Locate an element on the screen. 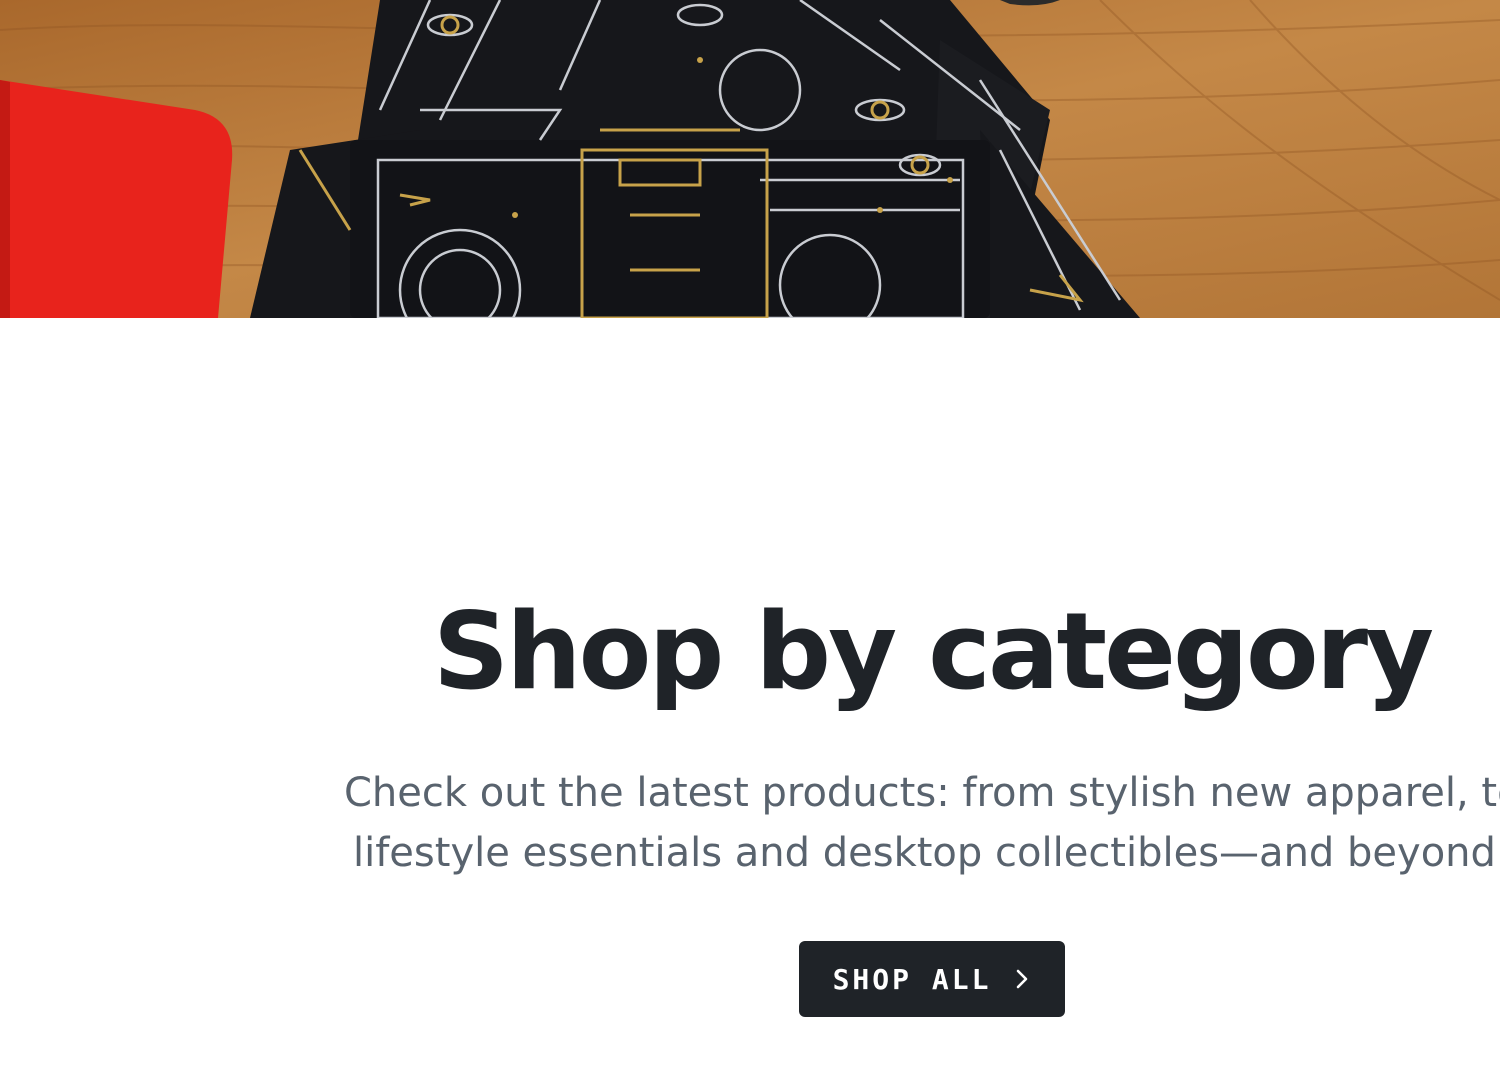  shop-all-button: SHOP ALL is located at coordinates (932, 979).